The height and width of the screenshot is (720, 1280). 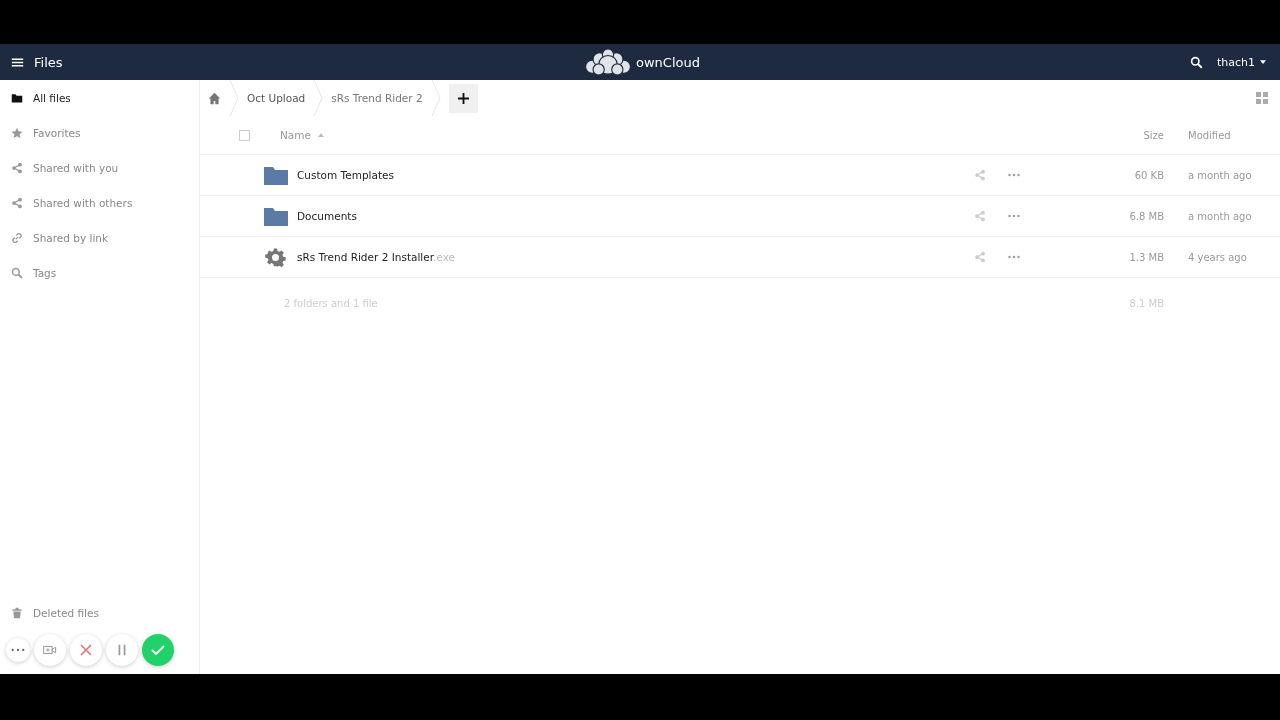 I want to click on plus-icon, so click(x=463, y=98).